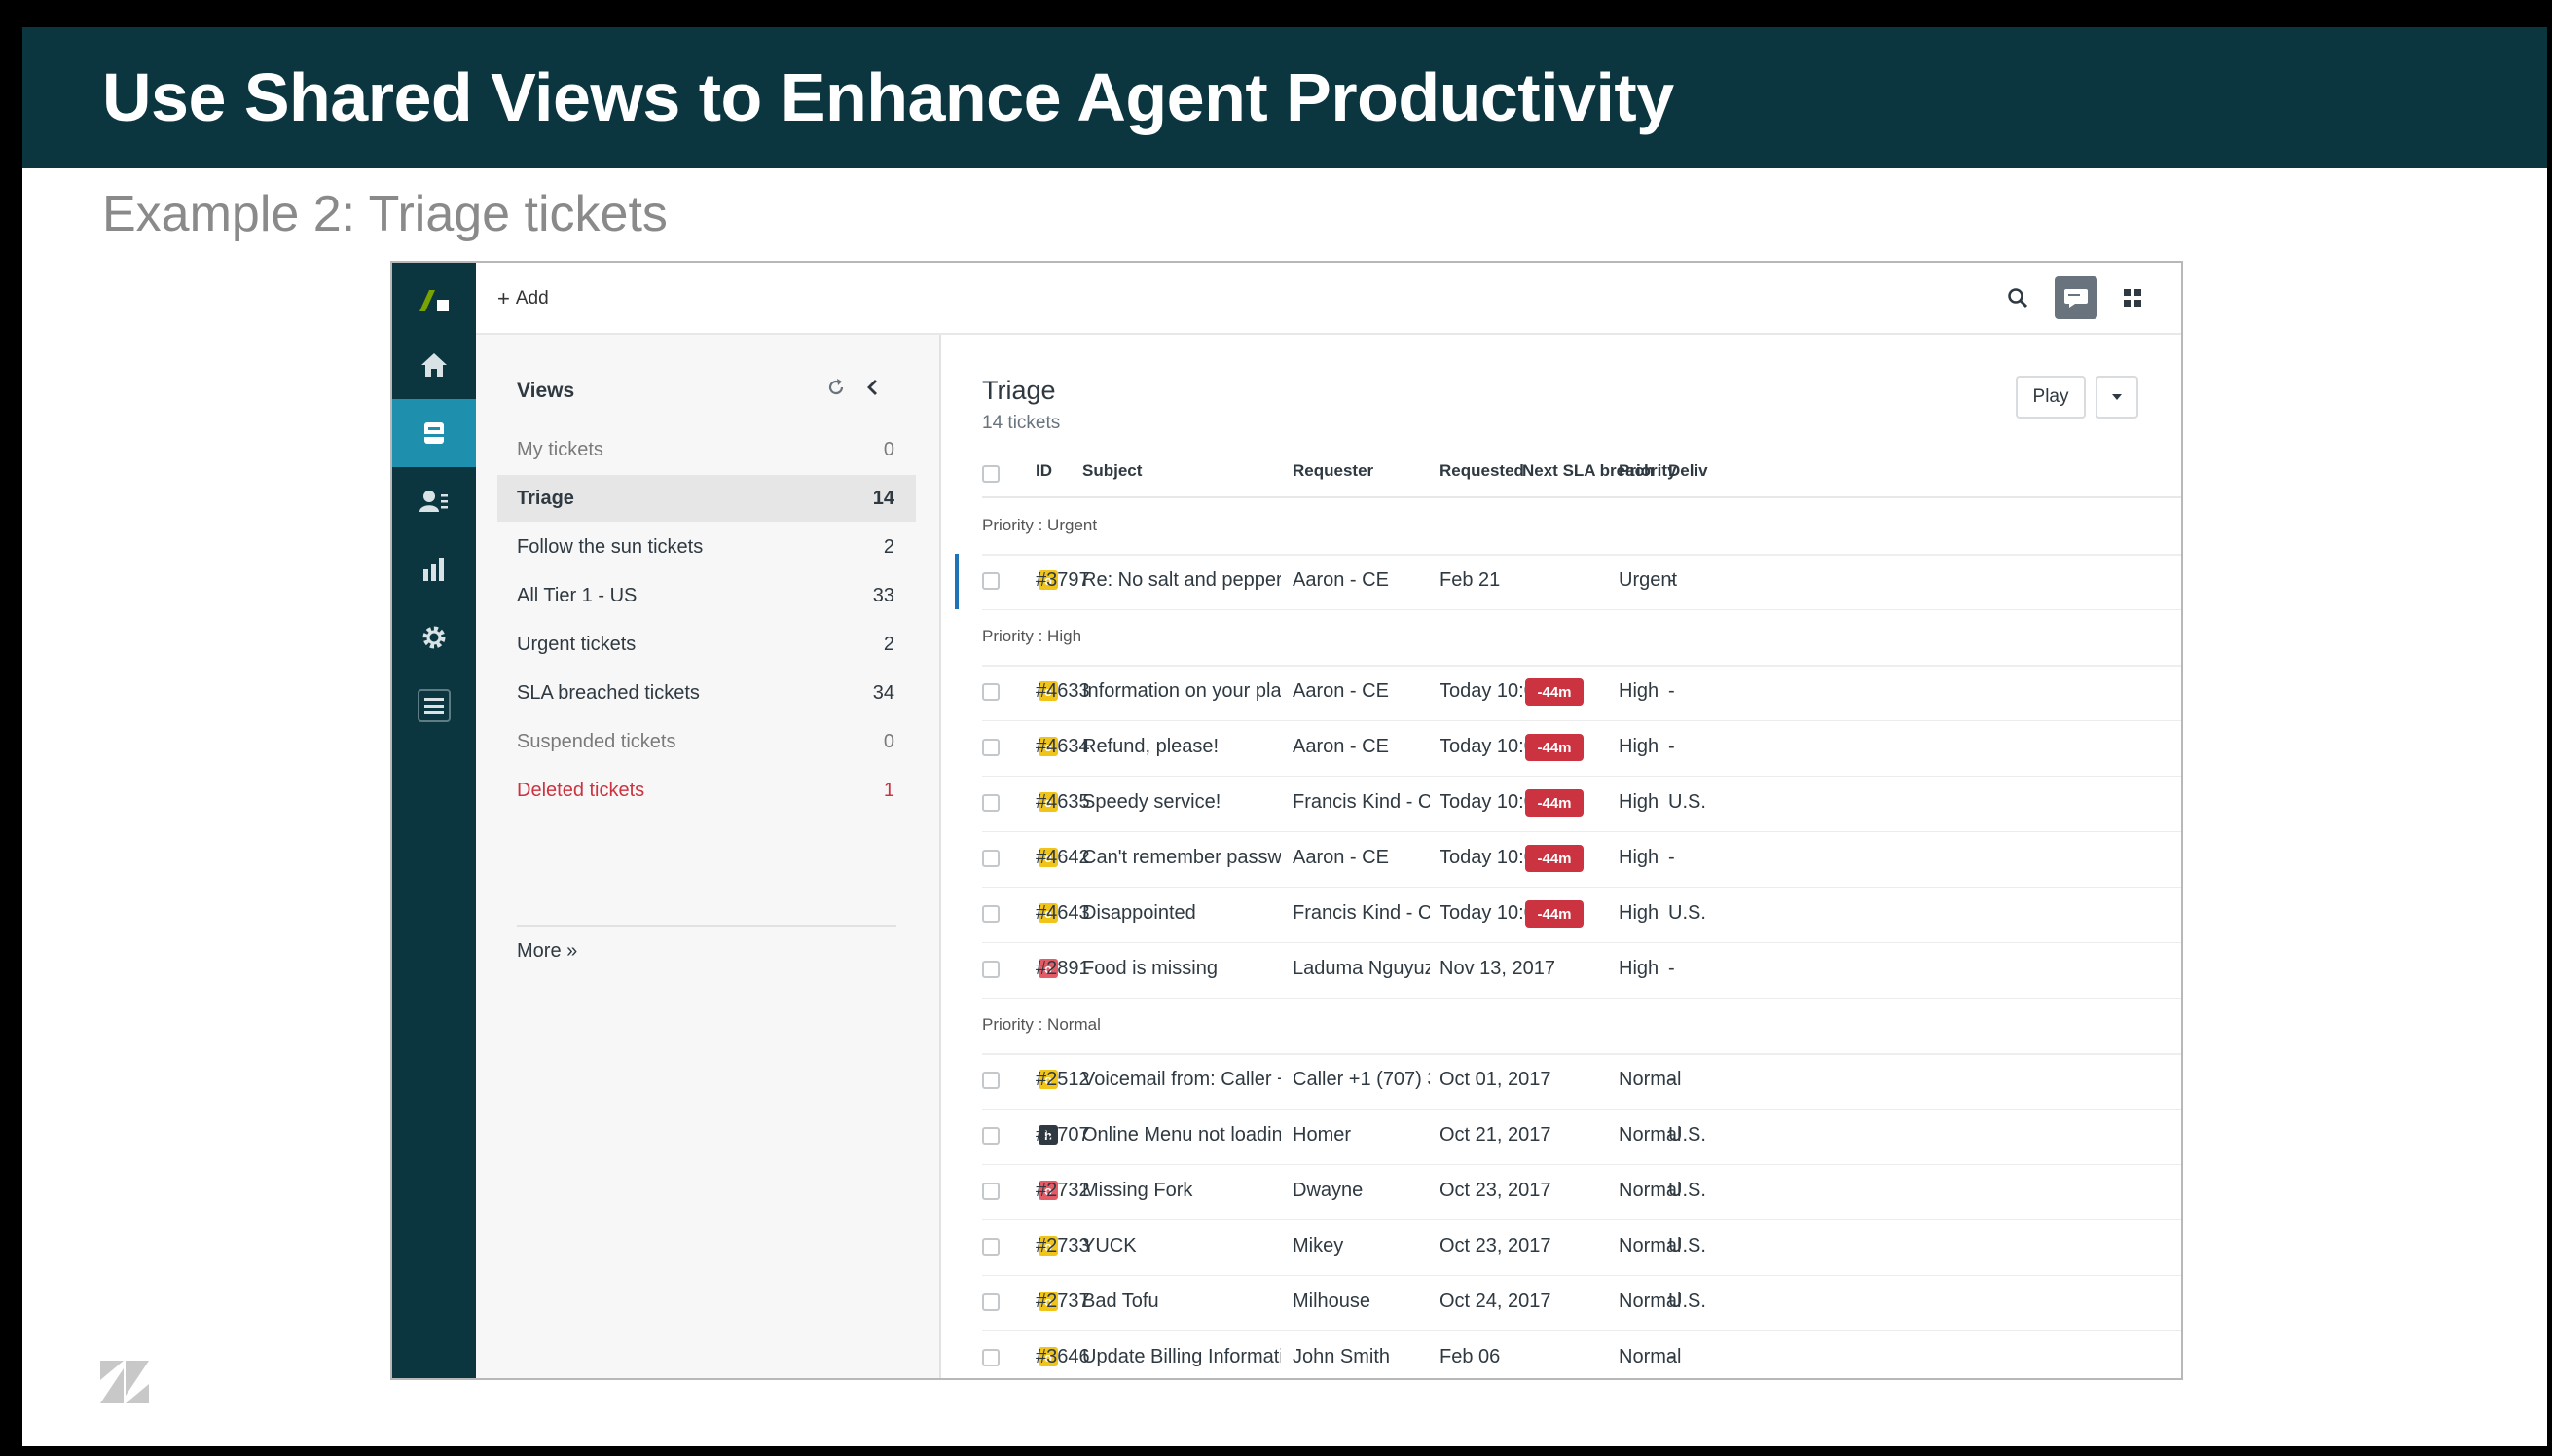 The image size is (2552, 1456). Describe the element at coordinates (434, 569) in the screenshot. I see `nav-reporting` at that location.